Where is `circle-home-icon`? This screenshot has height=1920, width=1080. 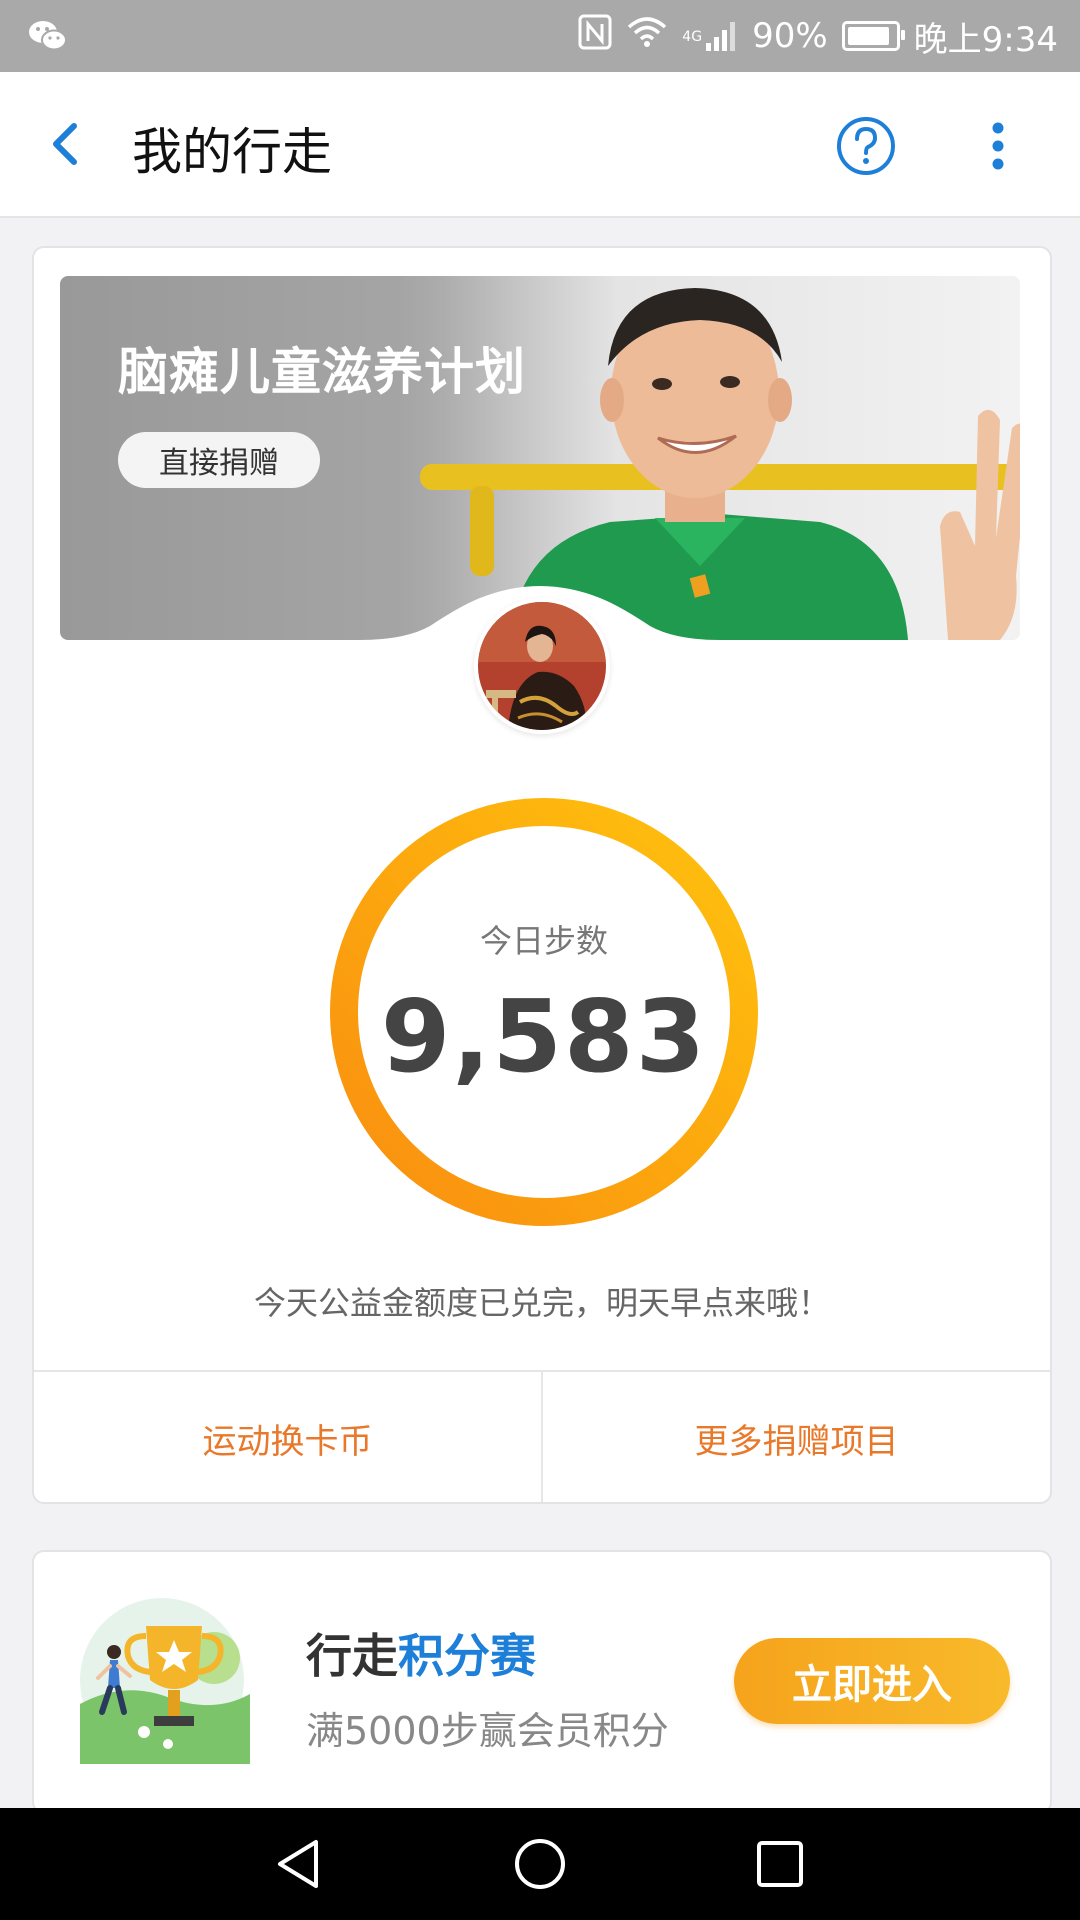 circle-home-icon is located at coordinates (540, 1864).